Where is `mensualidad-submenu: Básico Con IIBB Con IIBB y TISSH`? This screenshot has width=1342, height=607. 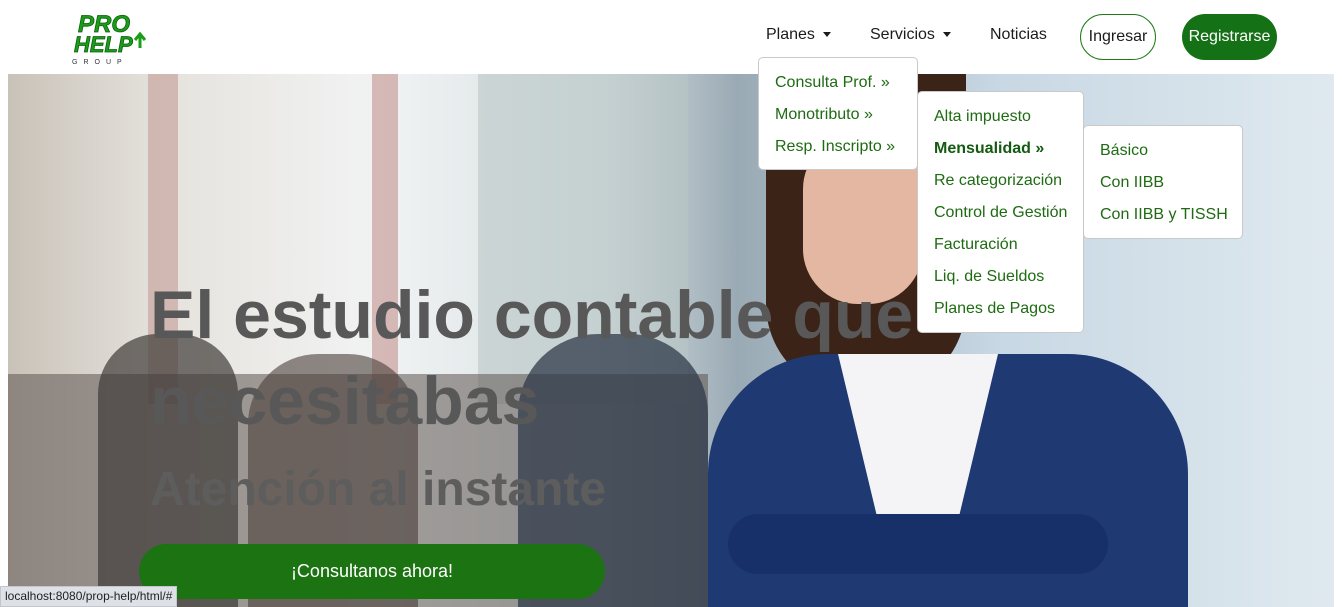 mensualidad-submenu: Básico Con IIBB Con IIBB y TISSH is located at coordinates (1163, 182).